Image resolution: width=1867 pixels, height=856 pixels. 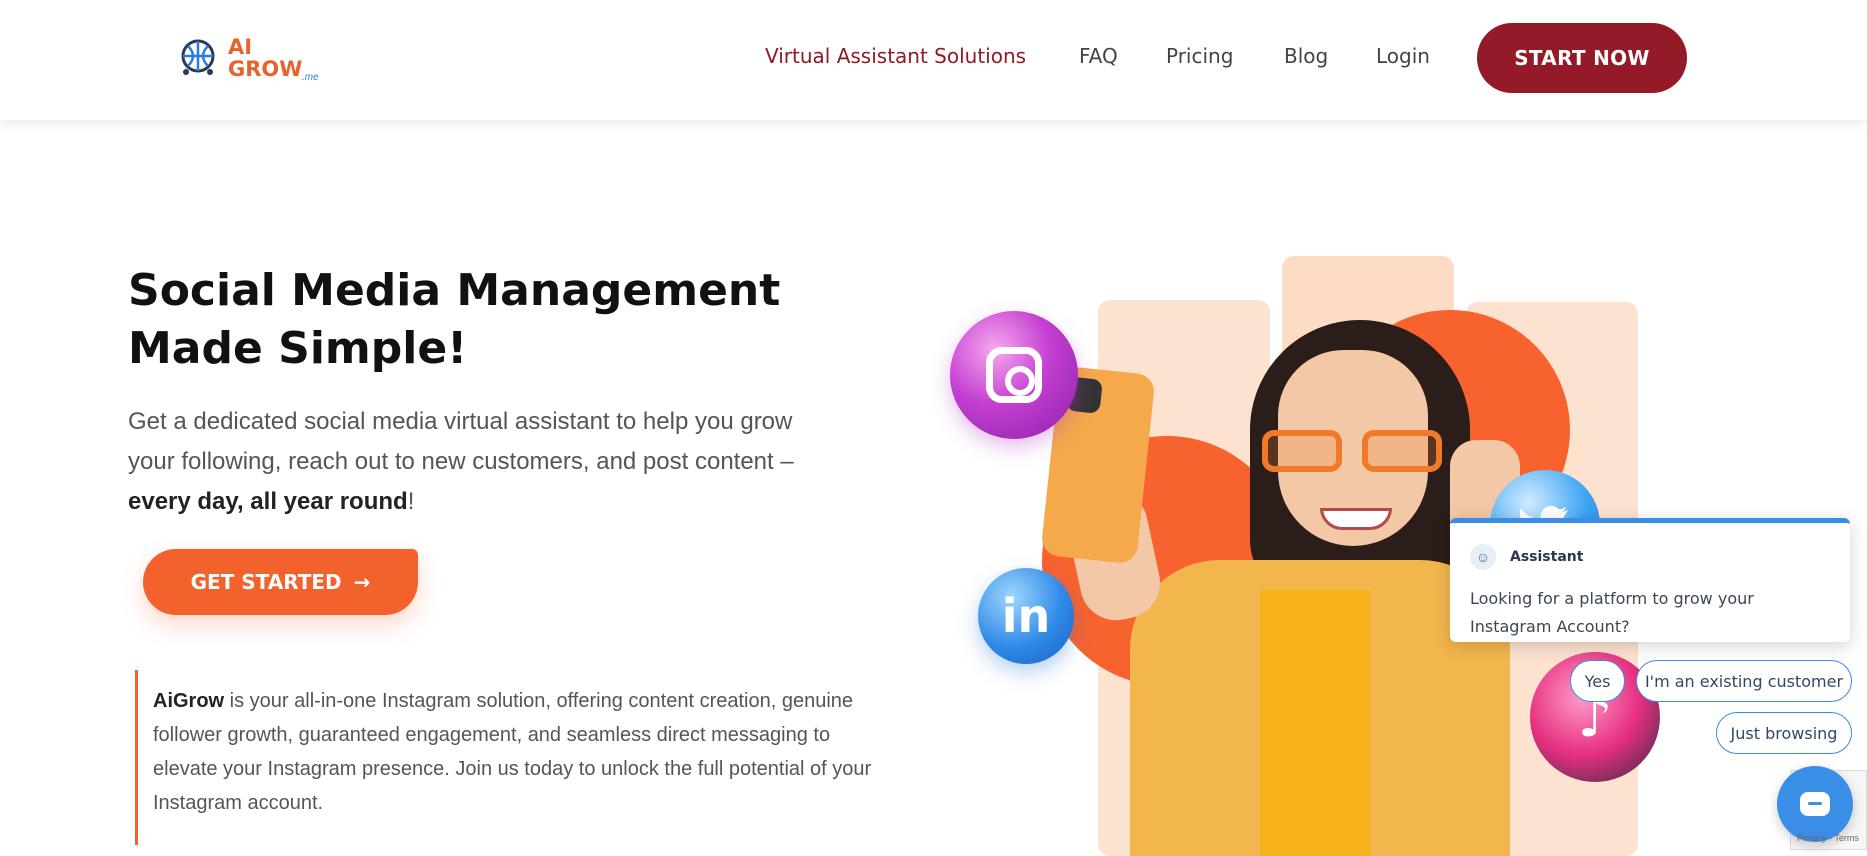 What do you see at coordinates (895, 56) in the screenshot?
I see `nav-virtual-assistant-solutions: Virtual Assistant Solutions` at bounding box center [895, 56].